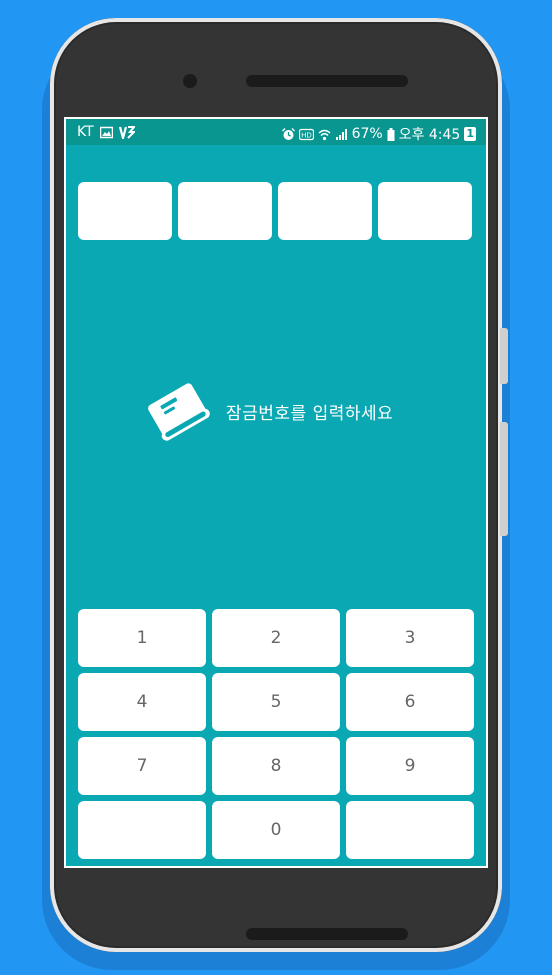 The width and height of the screenshot is (552, 975). I want to click on alarm-icon, so click(288, 134).